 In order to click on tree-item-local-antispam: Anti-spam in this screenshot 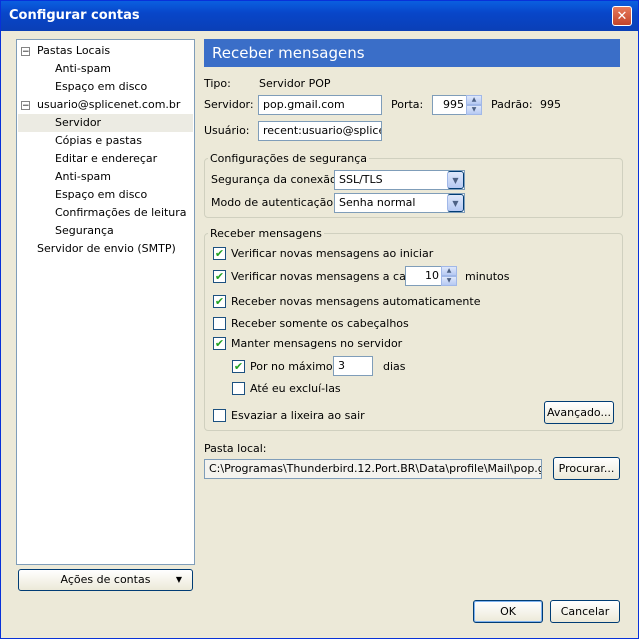, I will do `click(83, 69)`.